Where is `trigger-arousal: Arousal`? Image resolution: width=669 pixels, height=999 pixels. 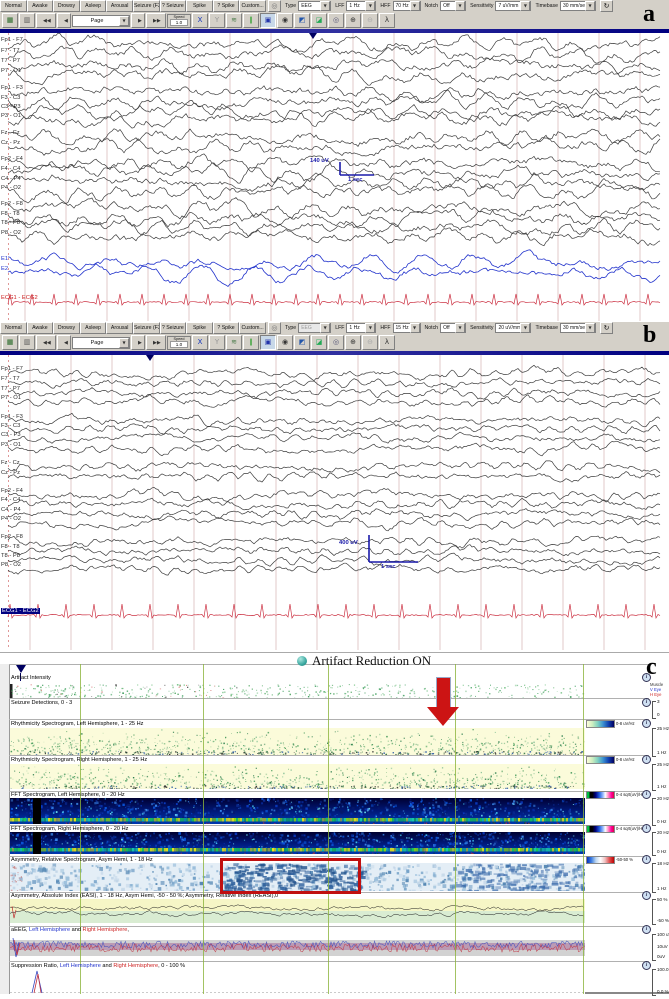
trigger-arousal: Arousal is located at coordinates (119, 328).